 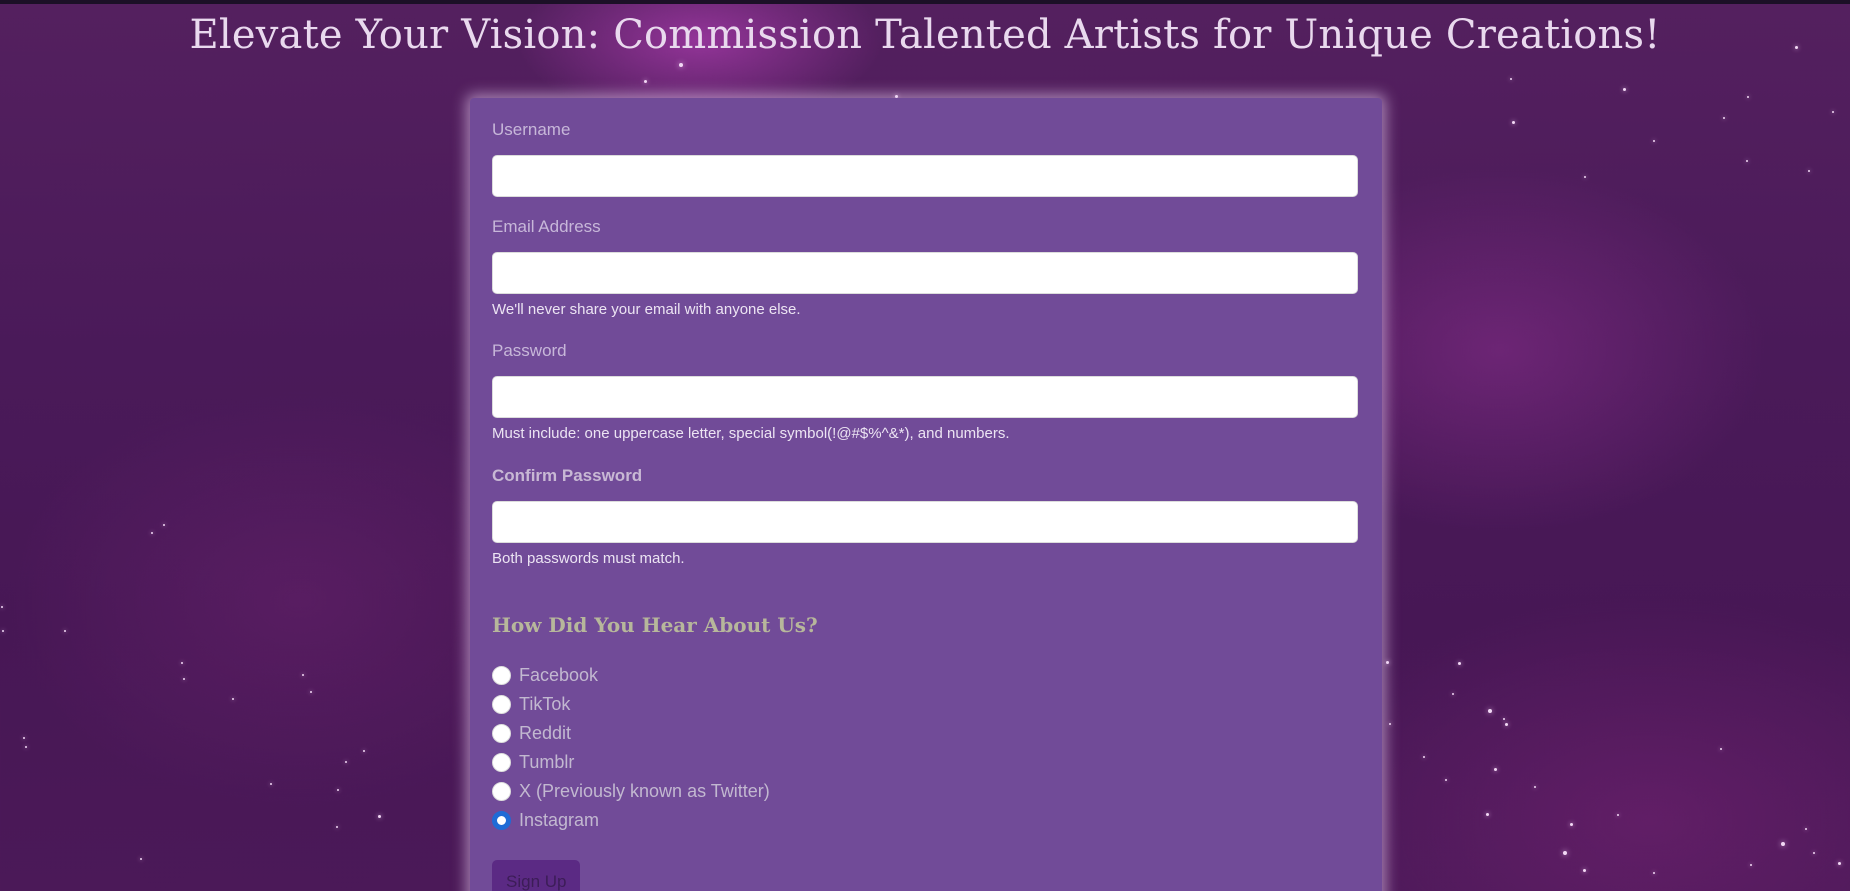 I want to click on radio-instagram, so click(x=501, y=820).